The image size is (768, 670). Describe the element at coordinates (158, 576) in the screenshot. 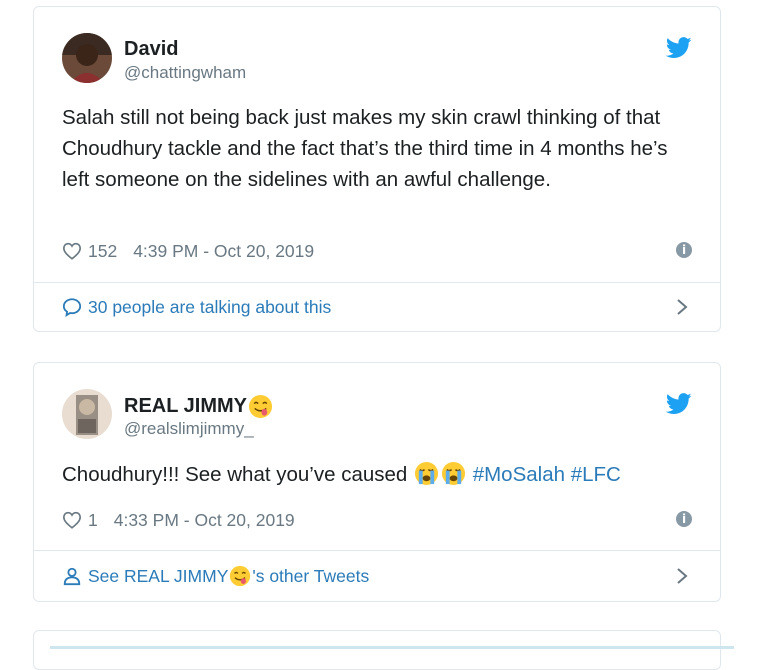

I see `footer-text-prefix: See REAL JIMMY` at that location.